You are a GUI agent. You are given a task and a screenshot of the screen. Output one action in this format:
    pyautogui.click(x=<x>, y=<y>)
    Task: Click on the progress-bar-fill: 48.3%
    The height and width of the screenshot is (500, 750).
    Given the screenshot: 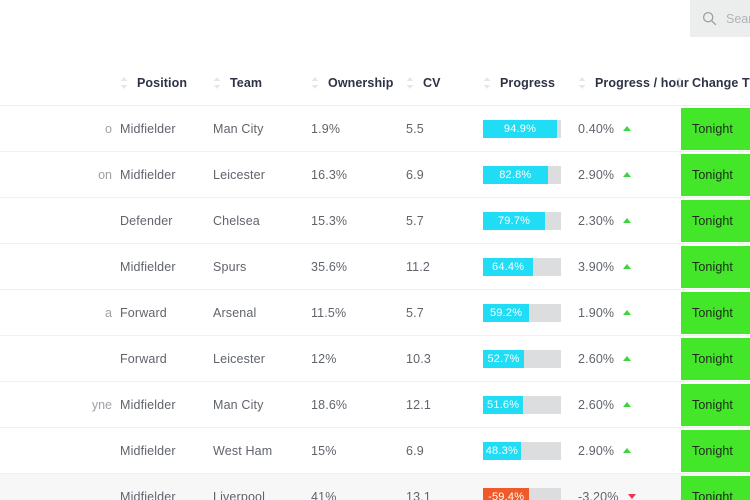 What is the action you would take?
    pyautogui.click(x=502, y=450)
    